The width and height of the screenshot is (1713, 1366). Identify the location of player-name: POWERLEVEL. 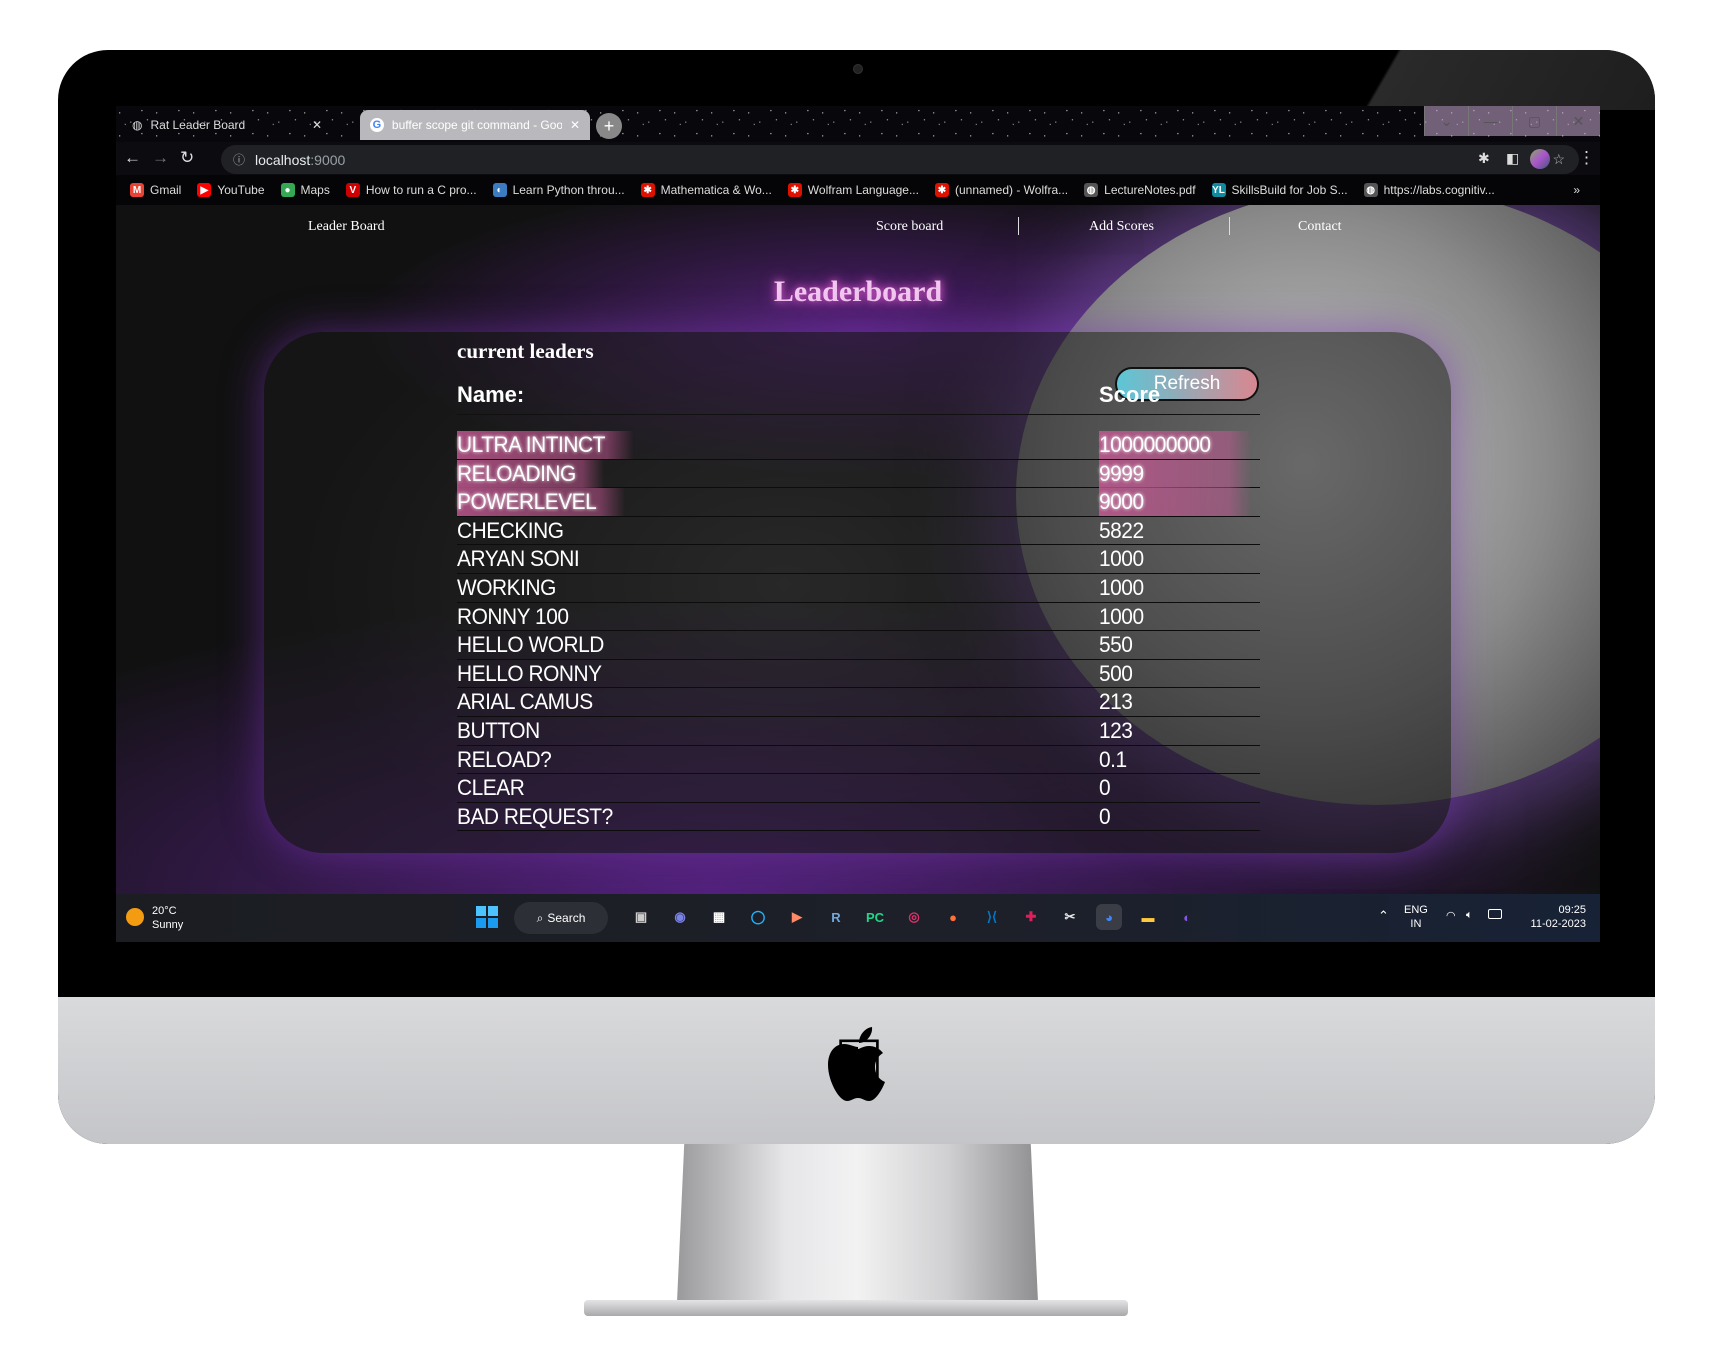
(541, 502).